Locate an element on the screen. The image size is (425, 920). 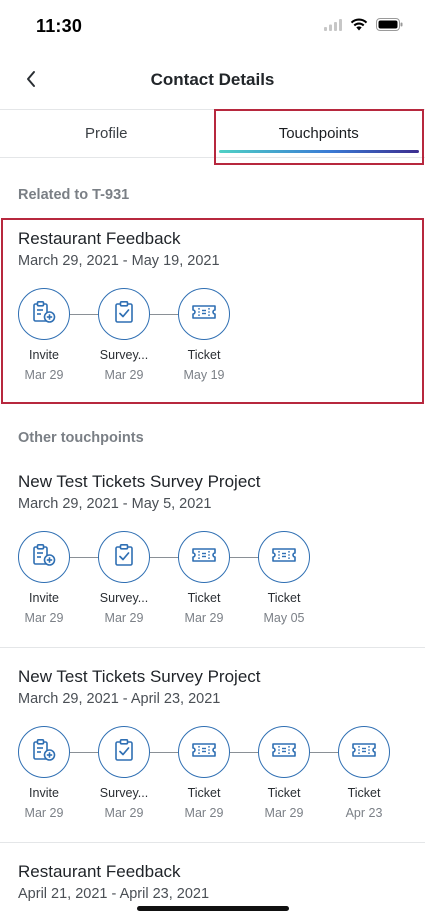
tab-touchpoints: Touchpoints is located at coordinates (319, 133).